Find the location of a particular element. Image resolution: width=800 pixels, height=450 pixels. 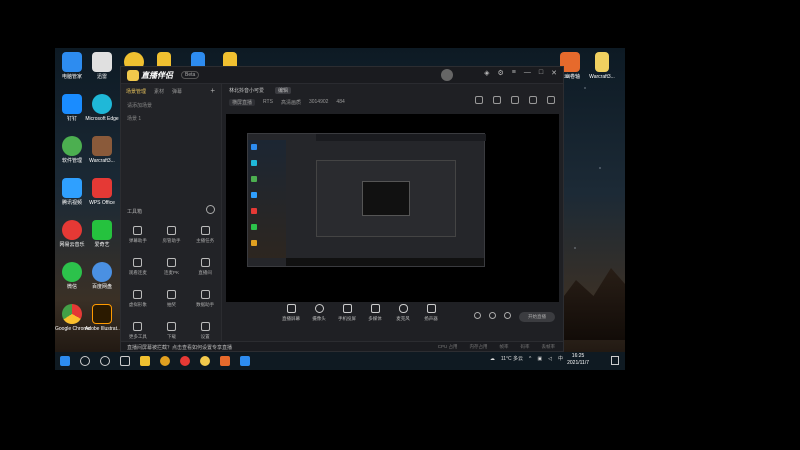

desktop-icon-chrome: Google Chrome is located at coordinates (72, 318).